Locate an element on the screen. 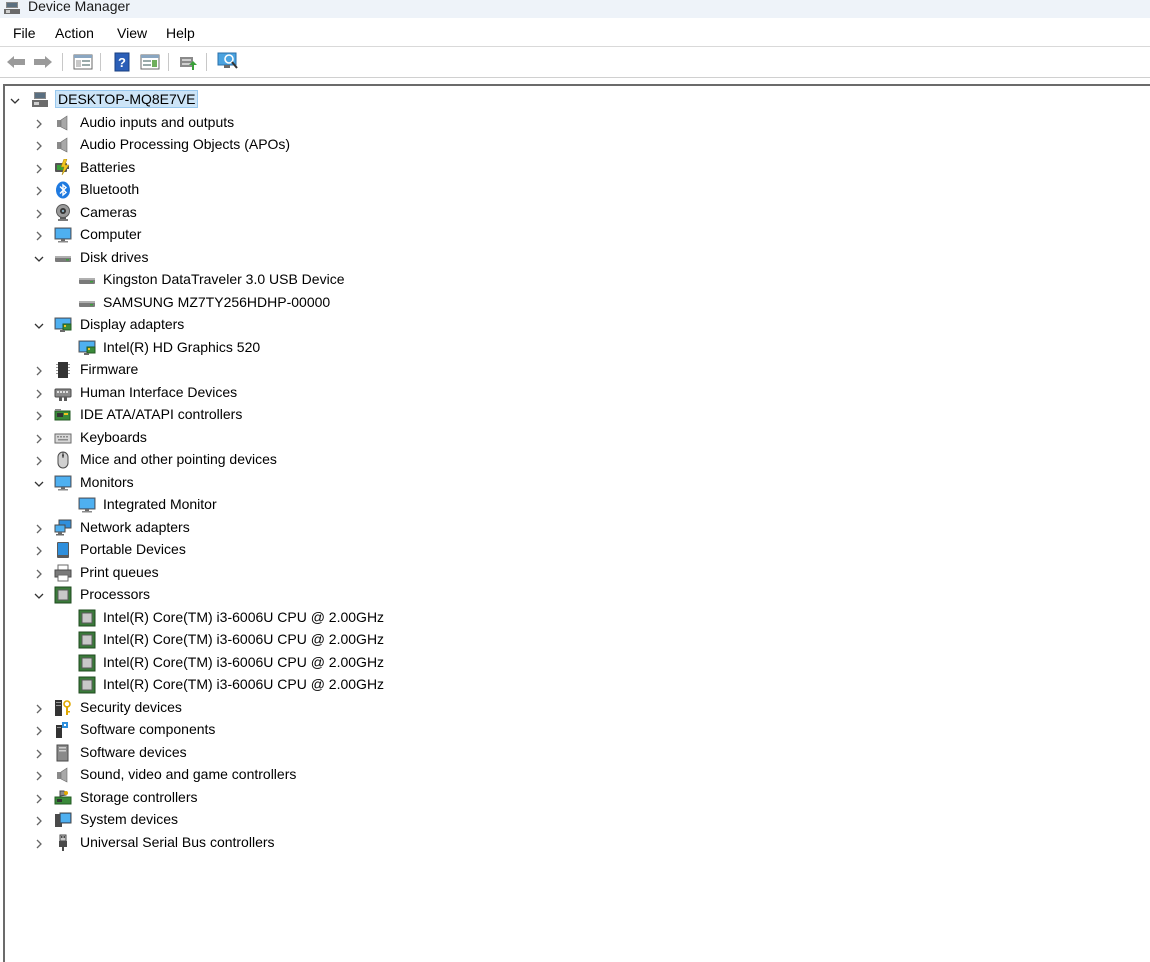 Image resolution: width=1150 pixels, height=962 pixels. tree-category-mice-and-other-pointing-devices: Mice and other pointing devices is located at coordinates (575, 460).